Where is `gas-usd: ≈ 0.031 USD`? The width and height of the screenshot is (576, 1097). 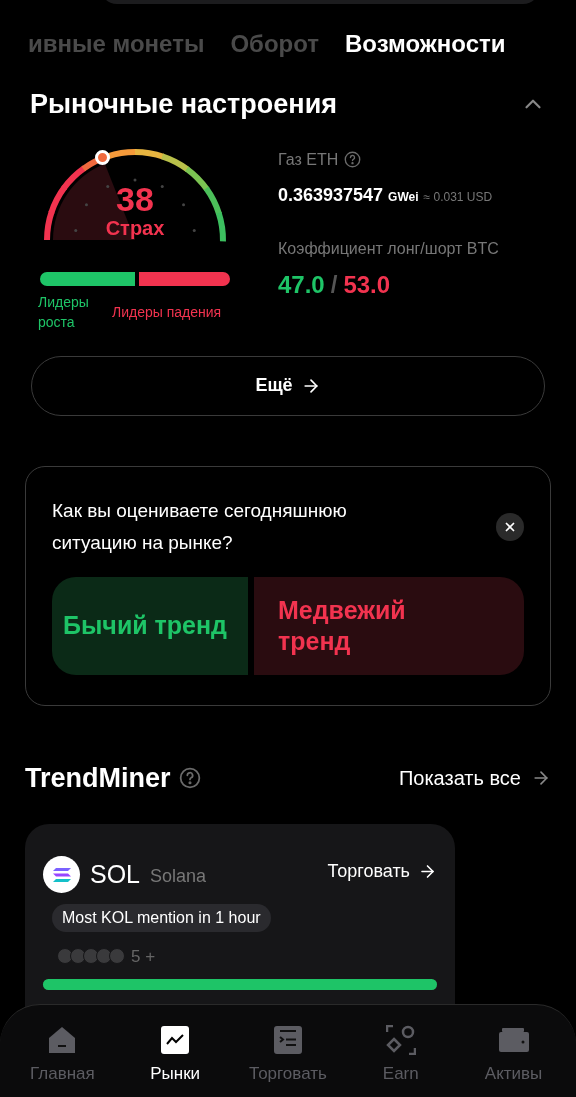
gas-usd: ≈ 0.031 USD is located at coordinates (458, 197).